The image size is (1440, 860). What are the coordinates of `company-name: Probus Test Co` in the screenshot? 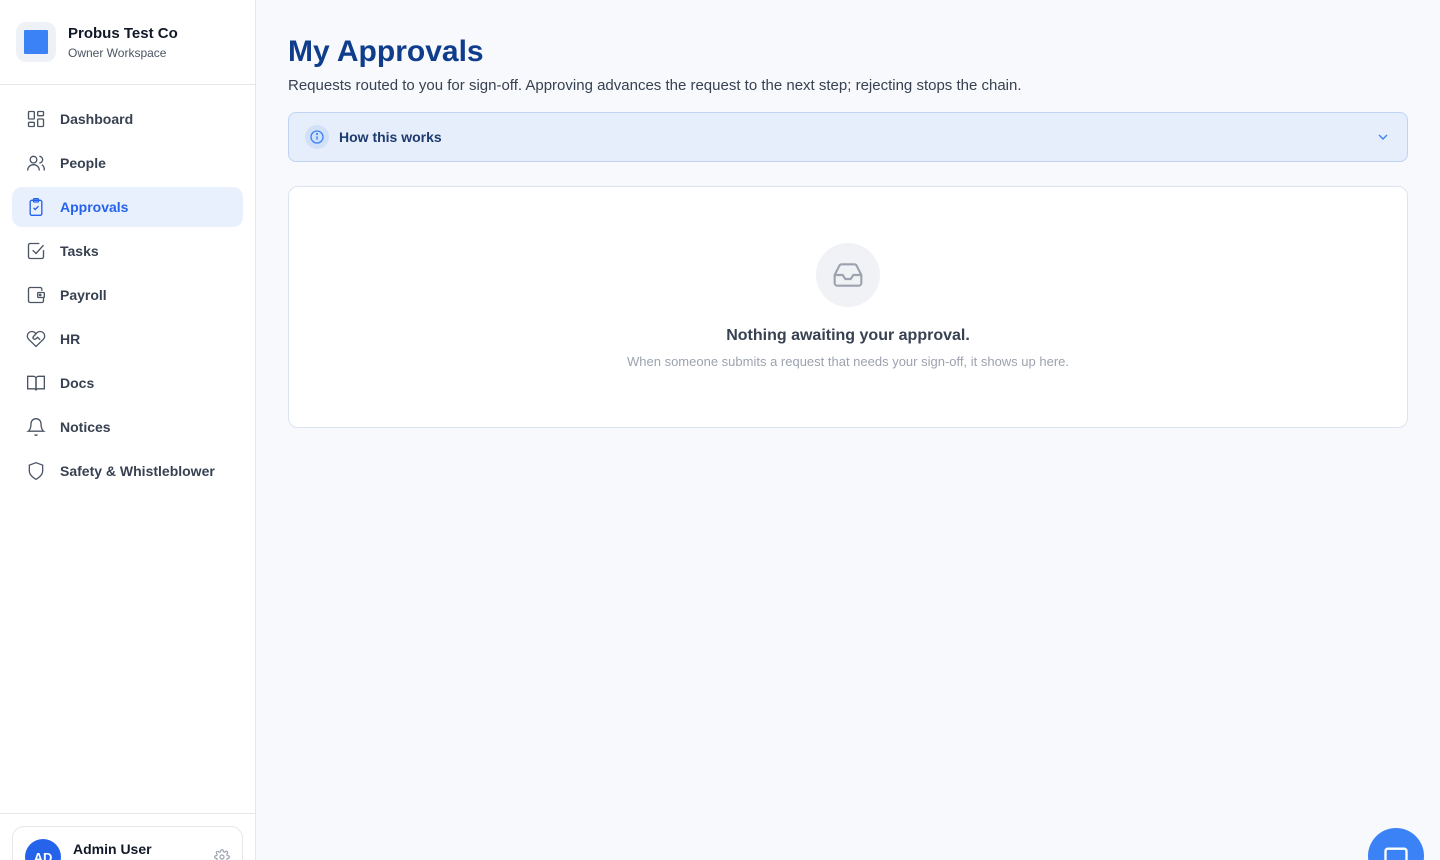 It's located at (123, 33).